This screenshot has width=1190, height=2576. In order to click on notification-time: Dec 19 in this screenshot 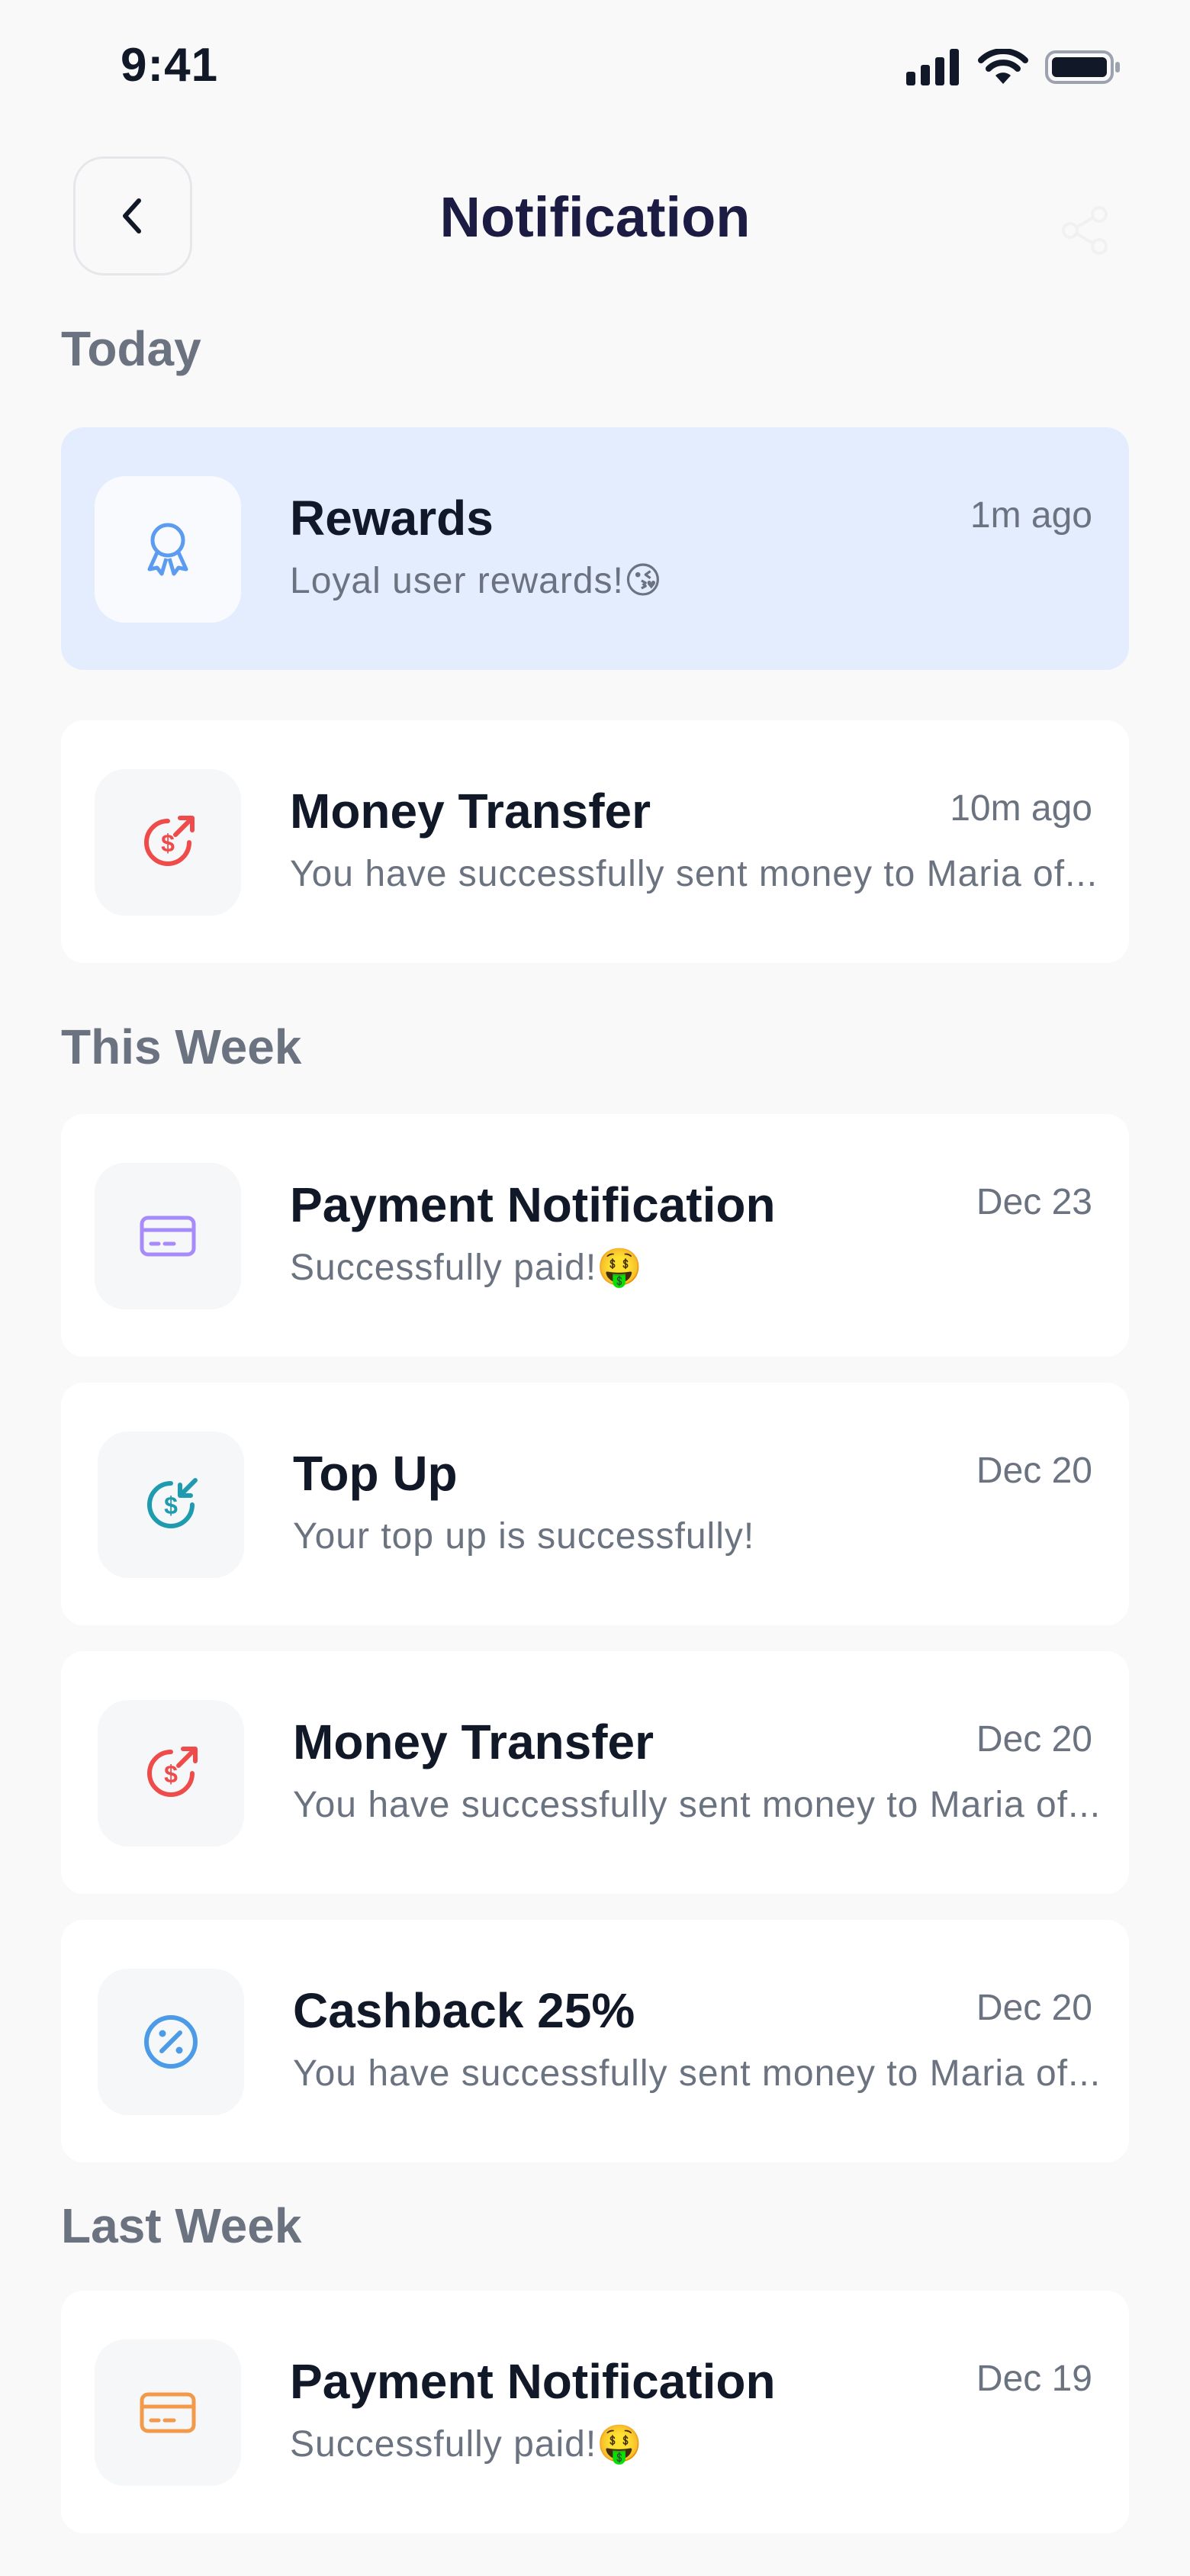, I will do `click(1034, 2379)`.